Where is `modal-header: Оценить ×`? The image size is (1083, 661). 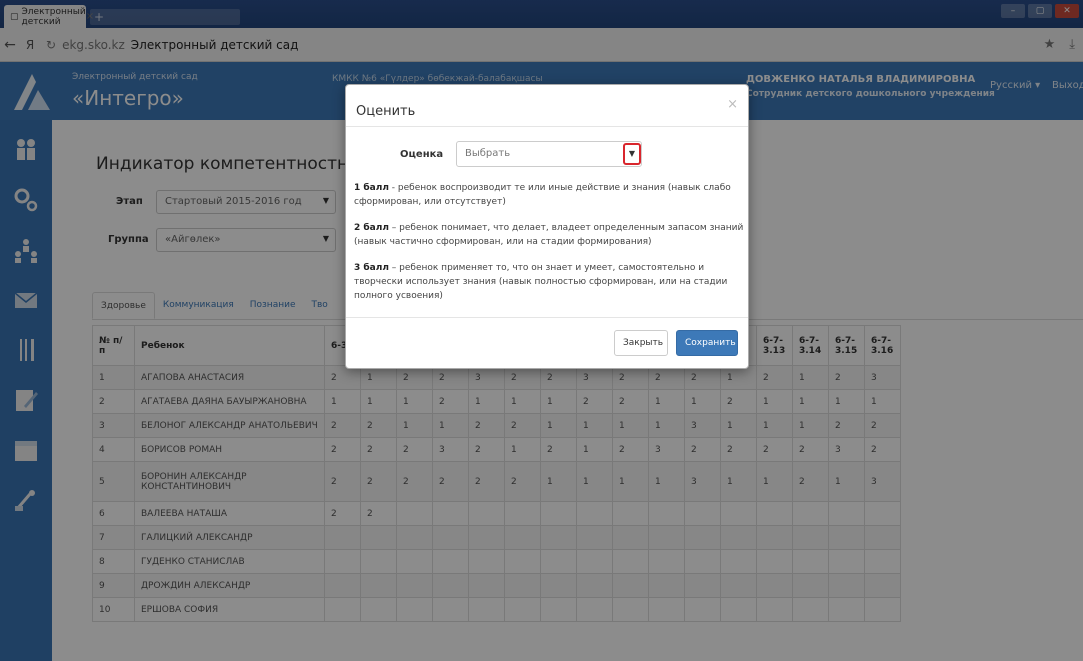 modal-header: Оценить × is located at coordinates (547, 106).